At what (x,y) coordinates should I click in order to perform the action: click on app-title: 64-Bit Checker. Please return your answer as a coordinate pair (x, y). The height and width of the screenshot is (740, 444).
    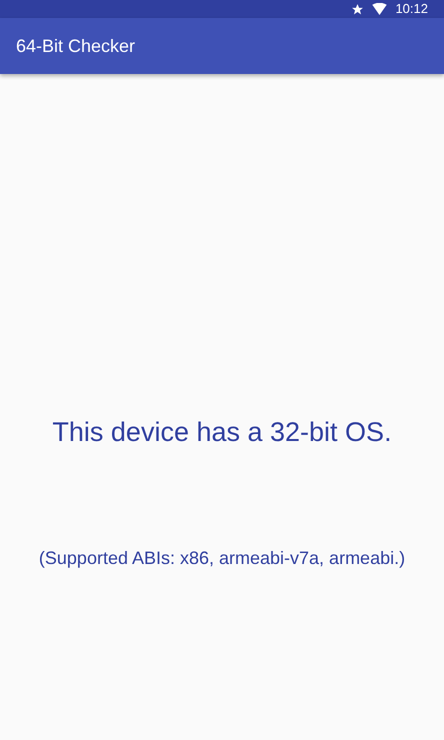
    Looking at the image, I should click on (76, 46).